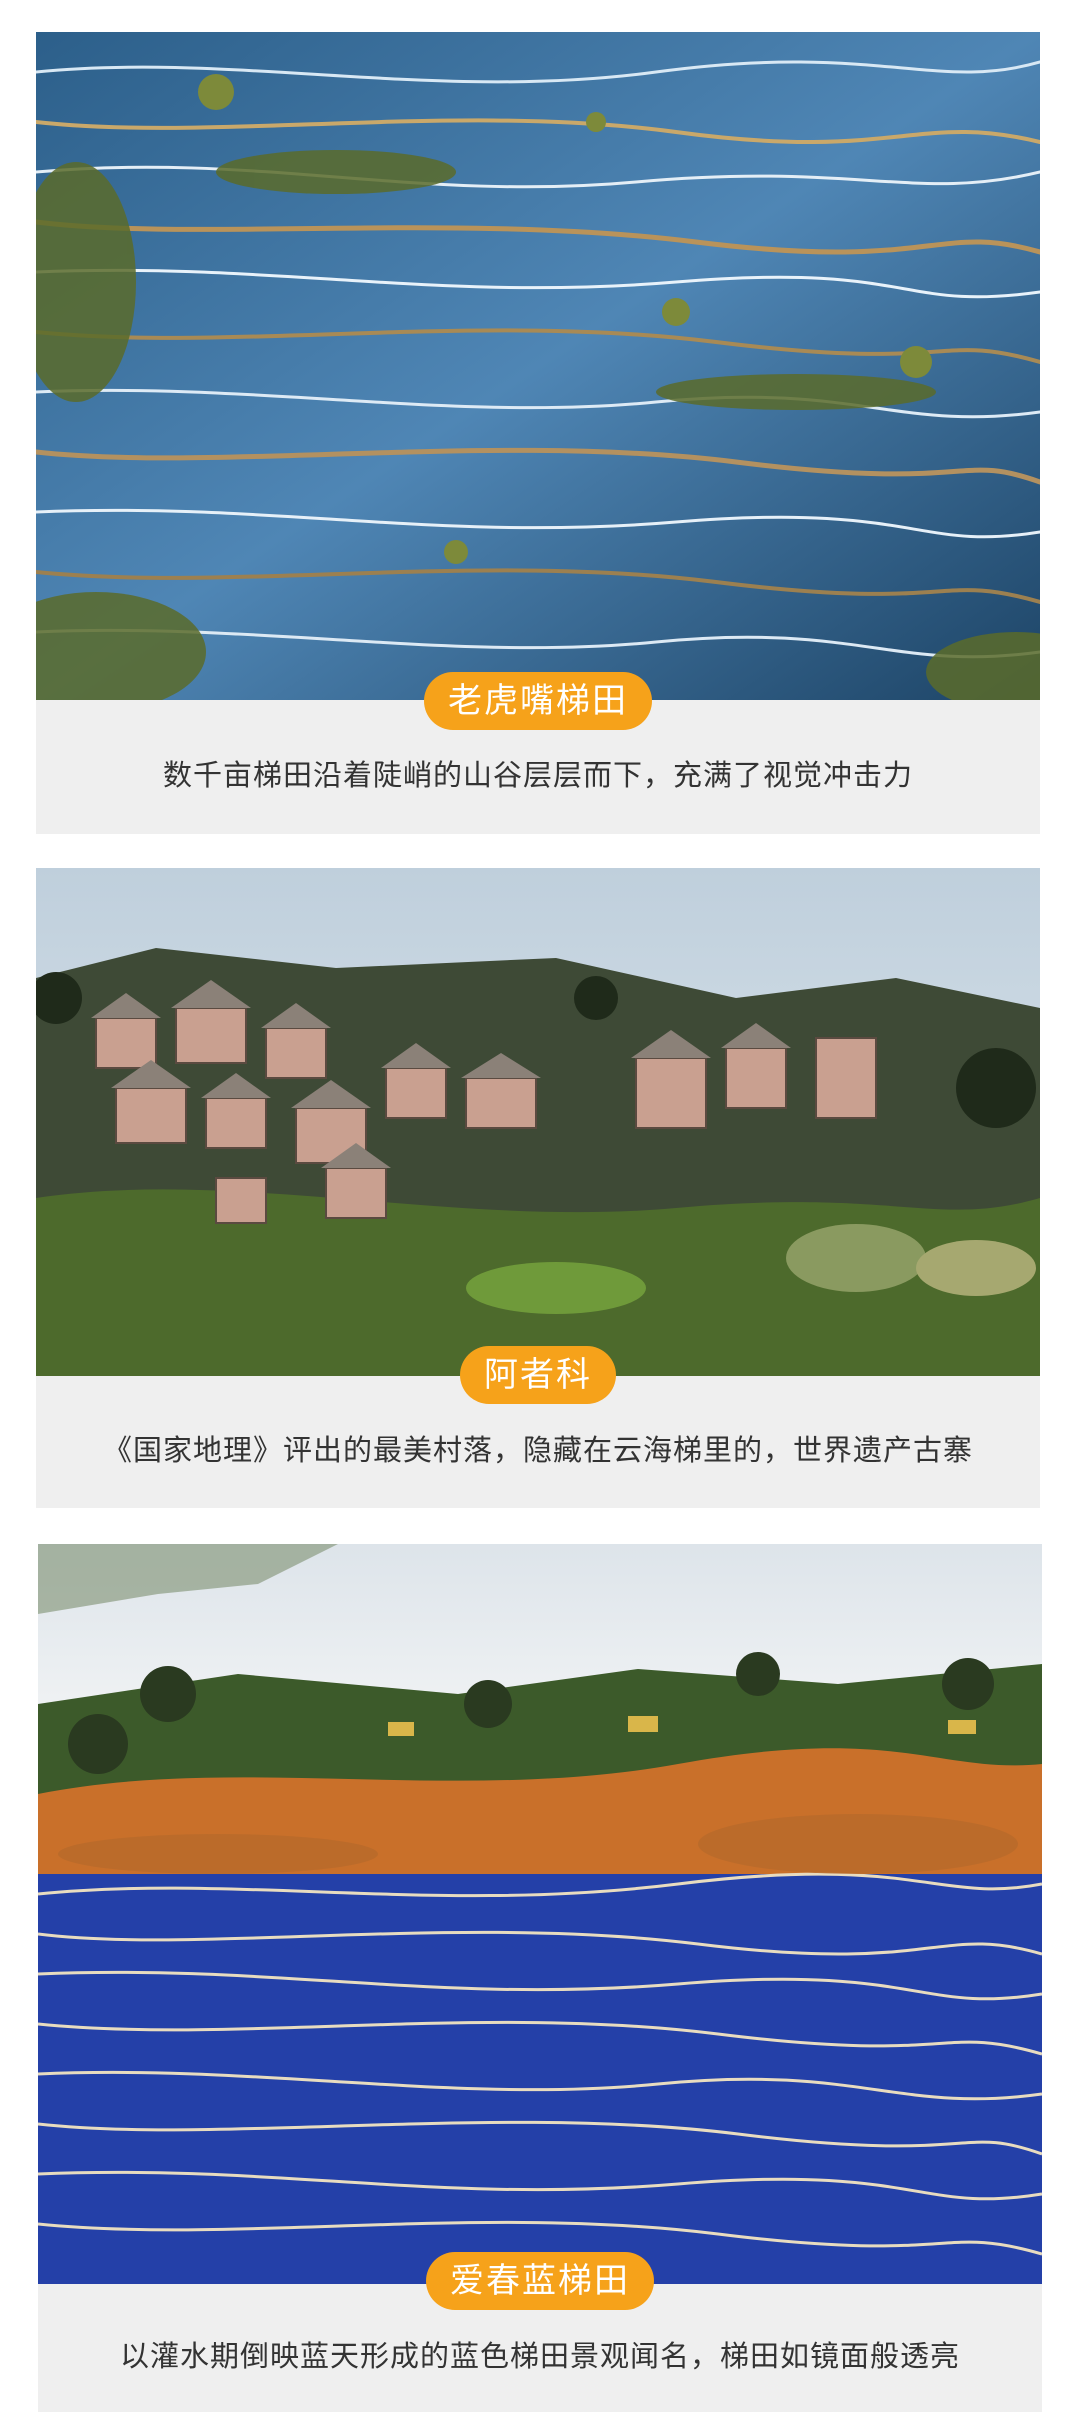 The height and width of the screenshot is (2434, 1080). Describe the element at coordinates (537, 775) in the screenshot. I see `card-caption: 数千亩梯田沿着陡峭的山谷层层而下，充满了视觉冲击力` at that location.